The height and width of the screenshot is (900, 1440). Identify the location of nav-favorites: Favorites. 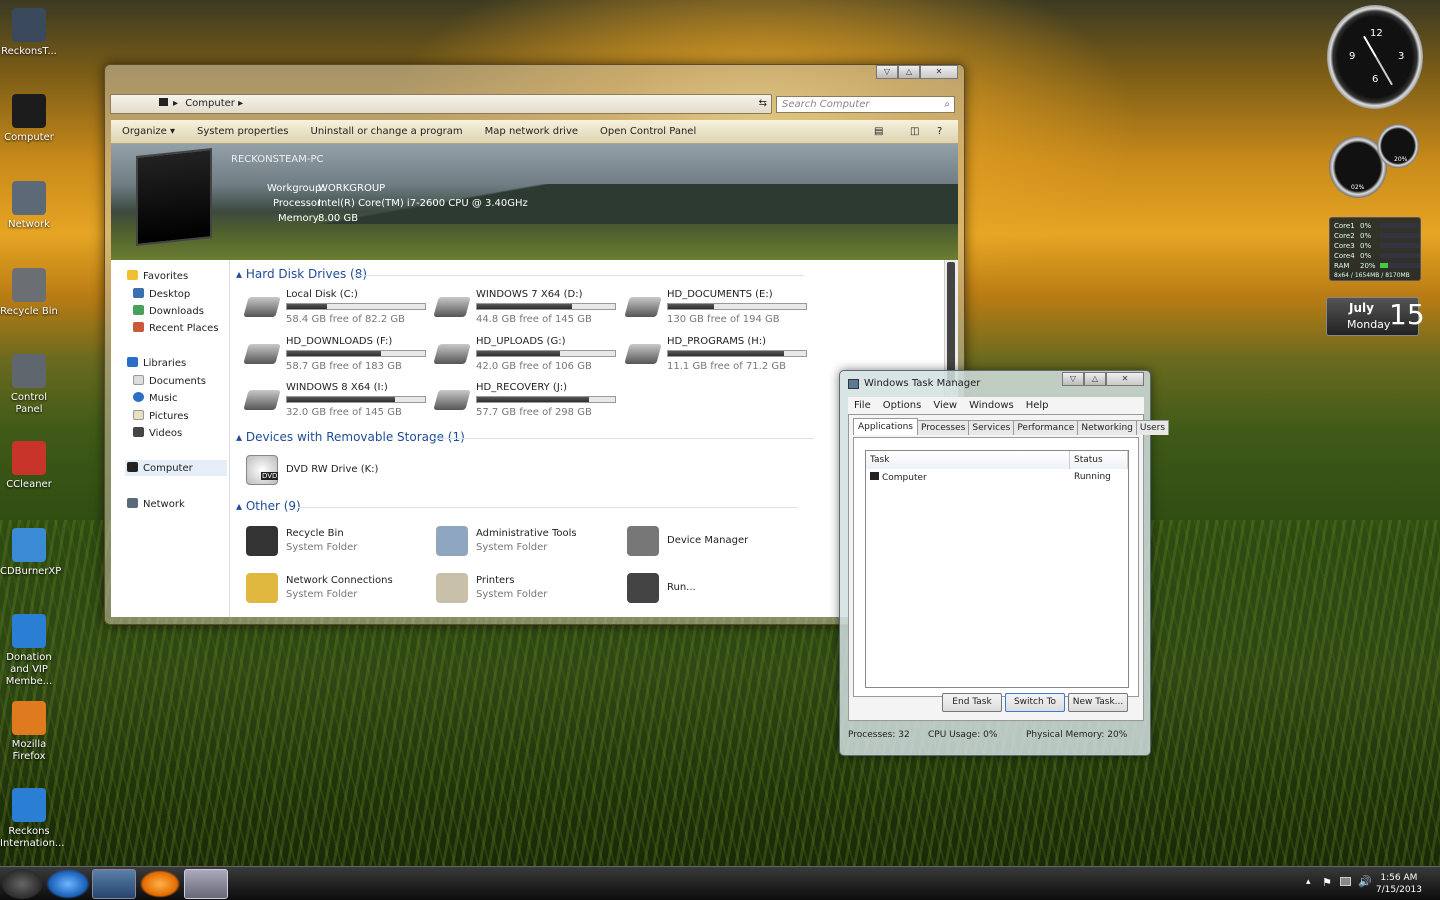
(157, 276).